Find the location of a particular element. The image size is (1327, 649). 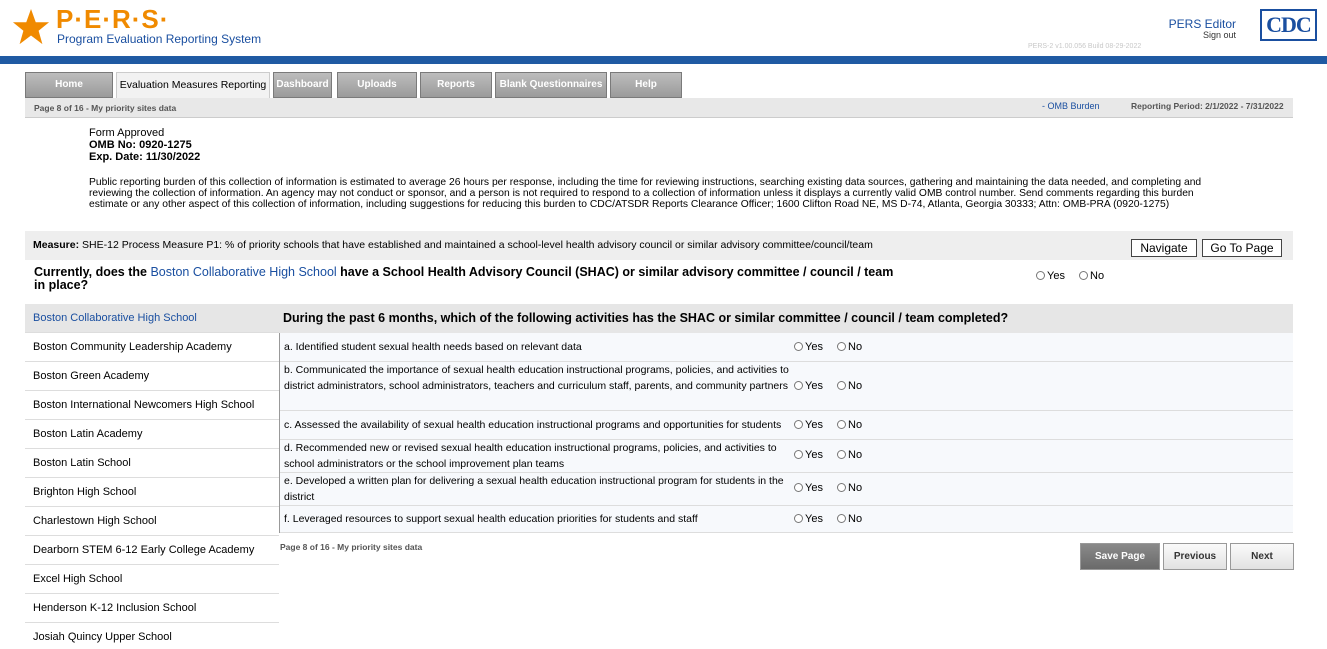

omb-number: OMB No: 0920-1275 is located at coordinates (140, 145).